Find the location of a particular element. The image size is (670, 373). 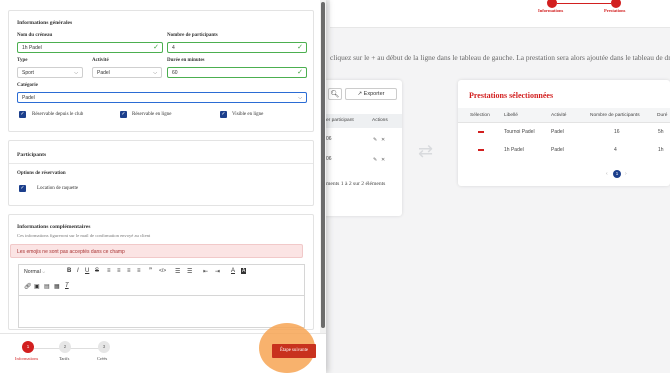

bookable-club-checkbox: ✓ is located at coordinates (22, 114).